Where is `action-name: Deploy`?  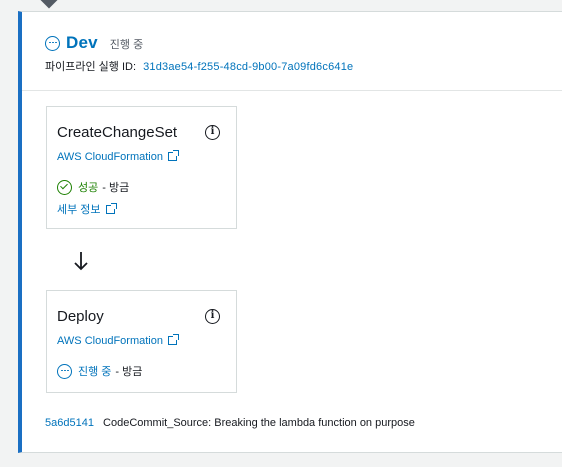
action-name: Deploy is located at coordinates (80, 316).